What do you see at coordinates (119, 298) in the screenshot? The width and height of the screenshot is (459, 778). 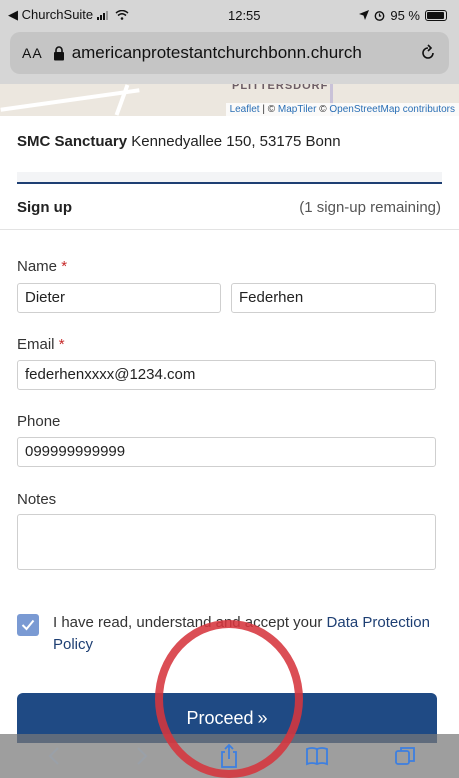 I see `first-name-input: Dieter` at bounding box center [119, 298].